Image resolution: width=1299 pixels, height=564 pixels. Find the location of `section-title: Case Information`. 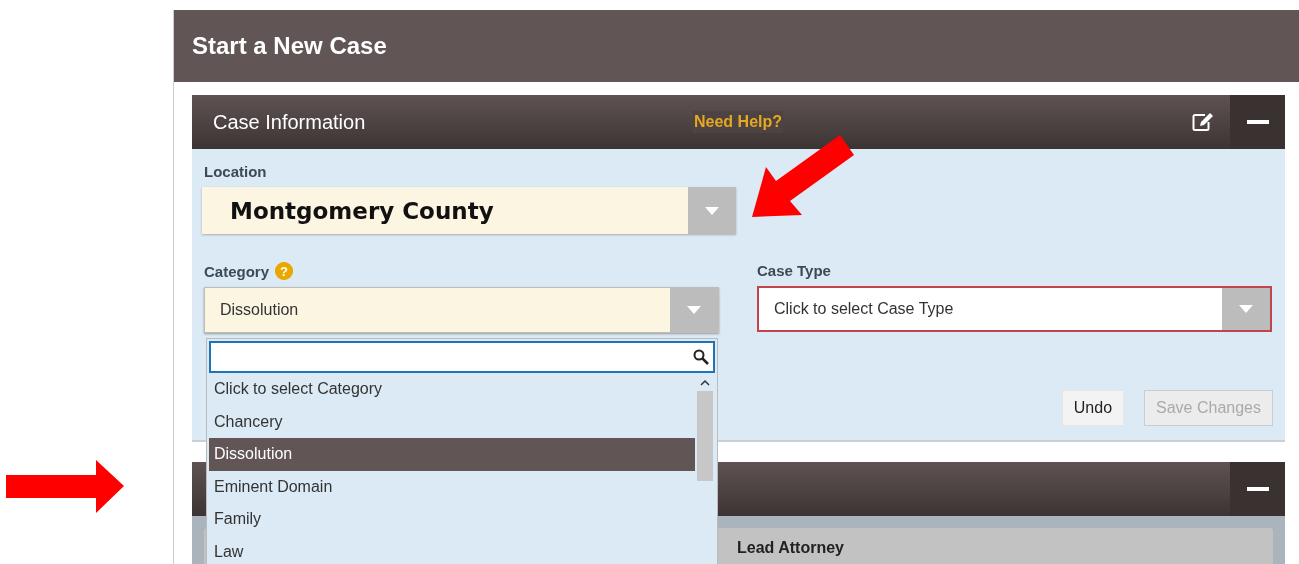

section-title: Case Information is located at coordinates (289, 122).